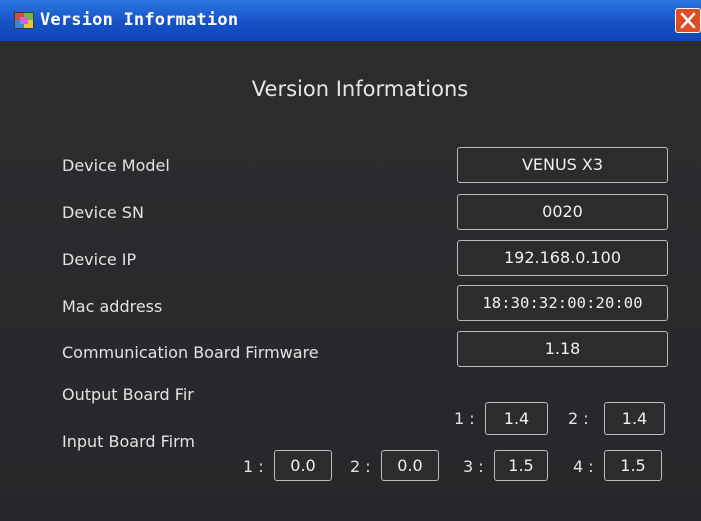 The width and height of the screenshot is (701, 521). Describe the element at coordinates (190, 352) in the screenshot. I see `communication-board-firmware-label: Communication Board Firmware` at that location.